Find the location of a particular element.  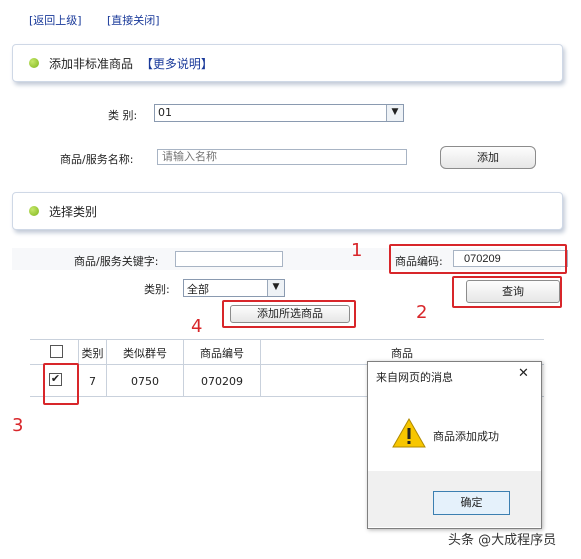

message-dialog: 来自网页的消息 ✕ 商品添加成功 确定 is located at coordinates (454, 445).